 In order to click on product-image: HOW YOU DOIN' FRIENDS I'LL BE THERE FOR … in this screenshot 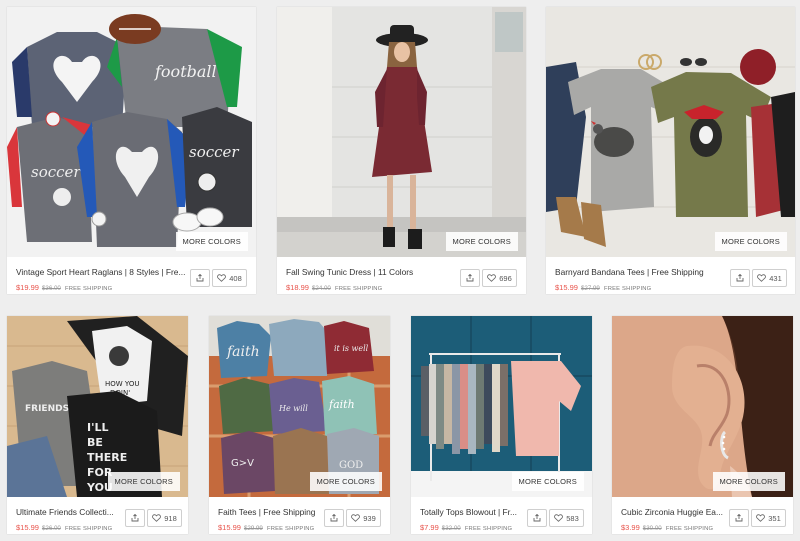, I will do `click(97, 406)`.